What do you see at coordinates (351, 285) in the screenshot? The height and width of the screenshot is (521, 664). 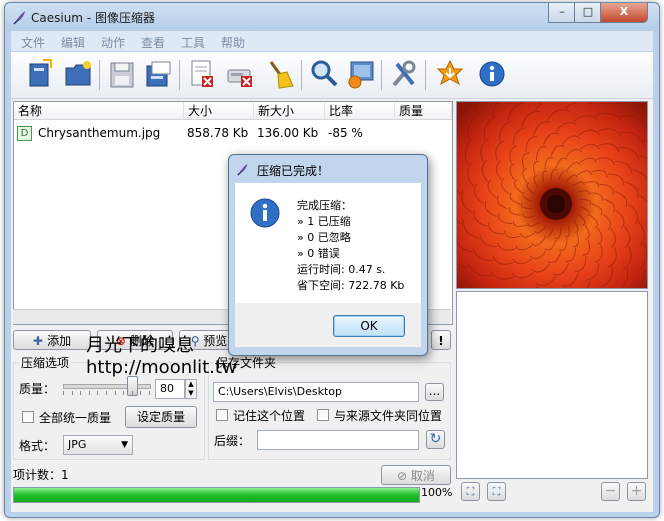 I see `dialog-line: 省下空间: 722.78 Kb` at bounding box center [351, 285].